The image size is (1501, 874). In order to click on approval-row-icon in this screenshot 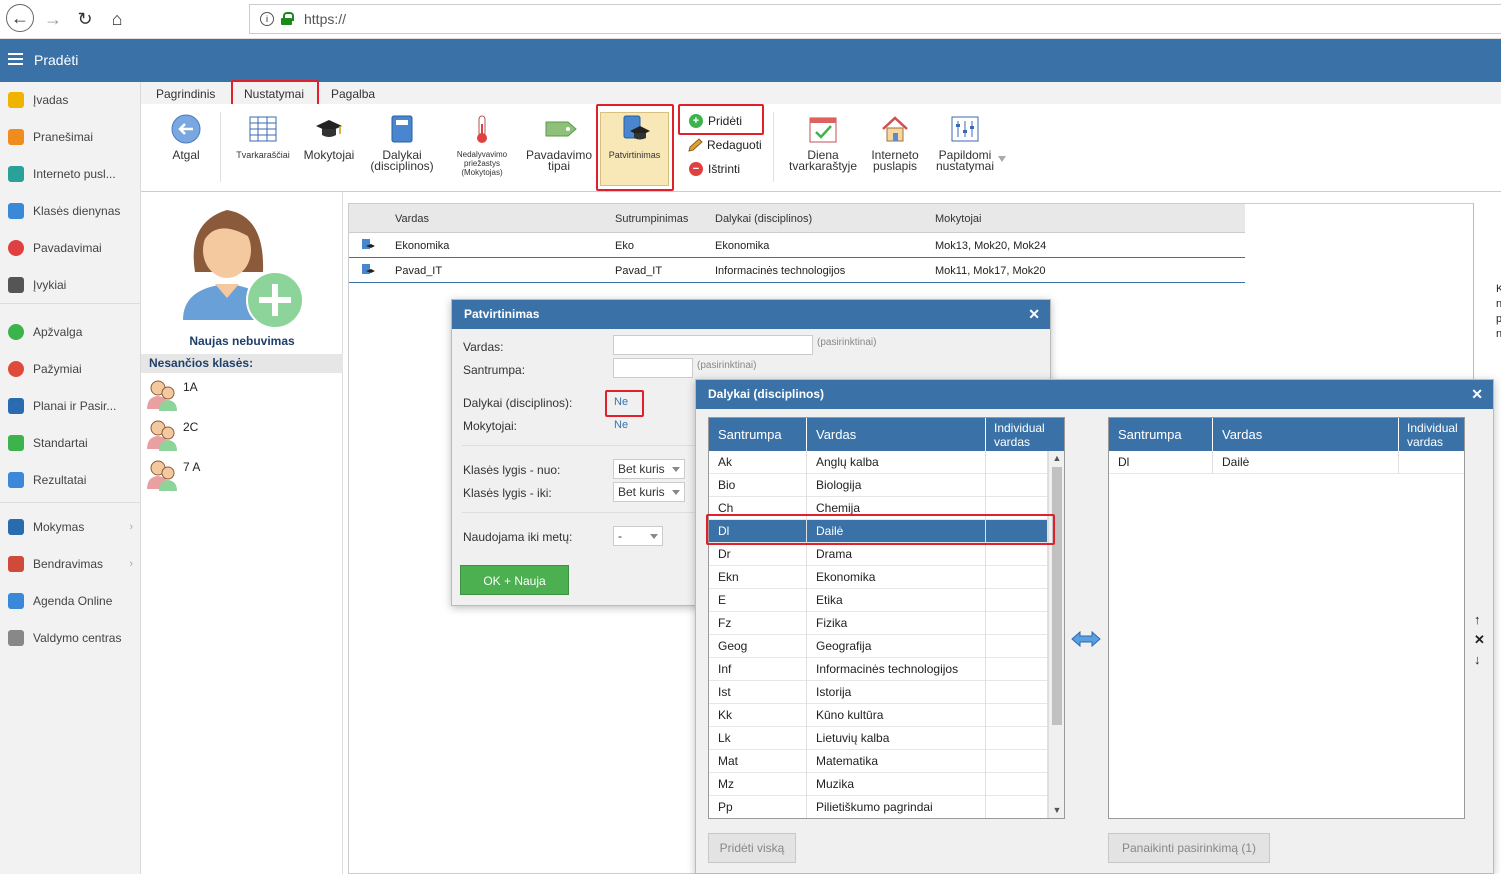, I will do `click(368, 245)`.